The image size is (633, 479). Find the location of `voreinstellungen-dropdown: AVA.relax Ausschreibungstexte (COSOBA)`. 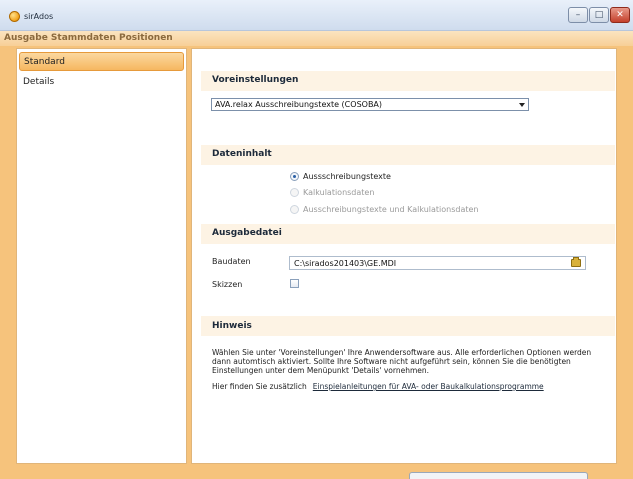

voreinstellungen-dropdown: AVA.relax Ausschreibungstexte (COSOBA) is located at coordinates (370, 104).